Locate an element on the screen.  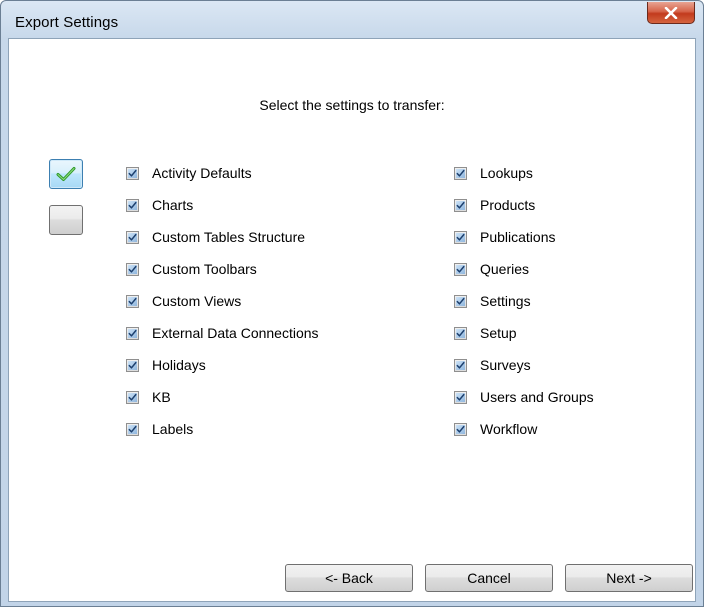
window-title: Export Settings is located at coordinates (67, 22).